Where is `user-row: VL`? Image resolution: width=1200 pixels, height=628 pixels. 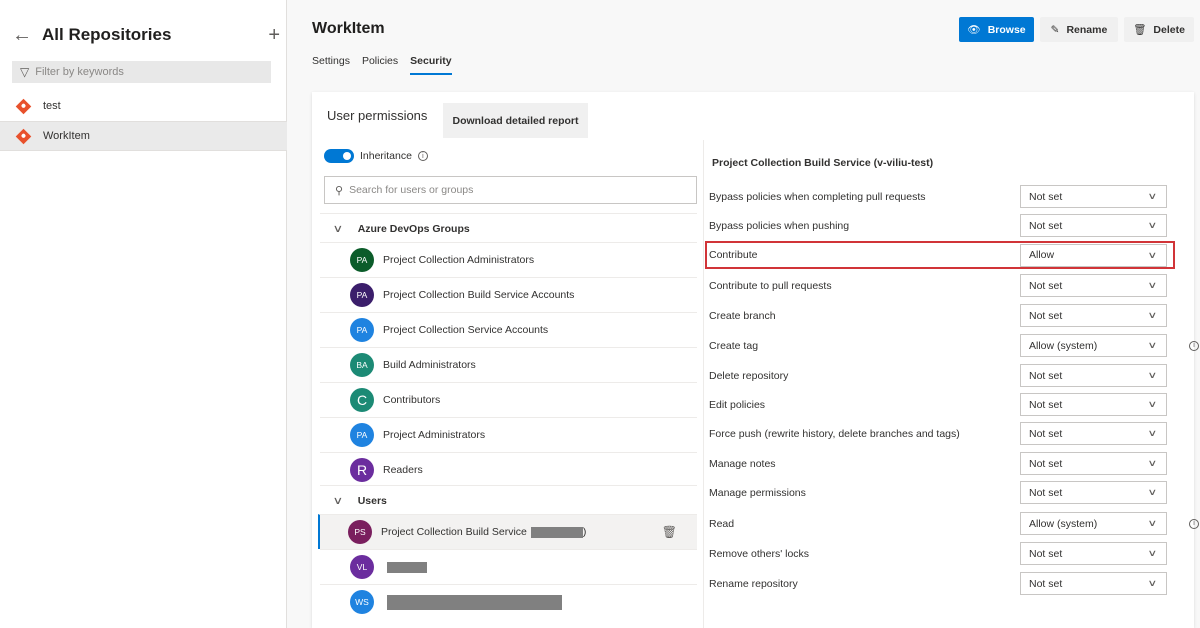 user-row: VL is located at coordinates (508, 566).